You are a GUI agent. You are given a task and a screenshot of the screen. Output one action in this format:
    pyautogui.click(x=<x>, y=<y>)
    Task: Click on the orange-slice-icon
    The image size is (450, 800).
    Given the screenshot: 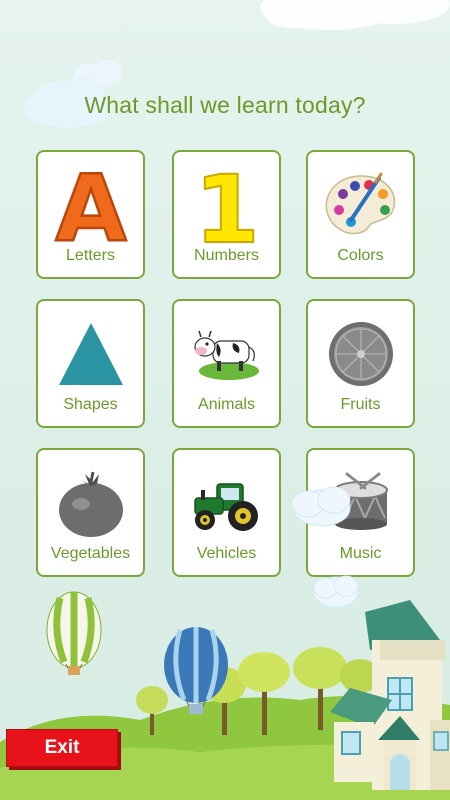 What is the action you would take?
    pyautogui.click(x=360, y=354)
    